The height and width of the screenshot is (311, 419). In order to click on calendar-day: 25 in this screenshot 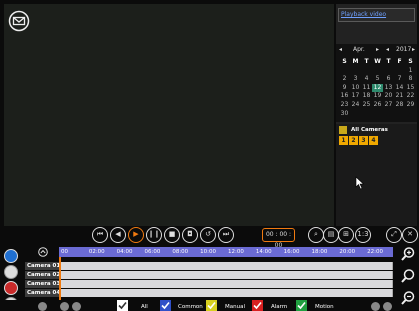, I will do `click(366, 105)`.